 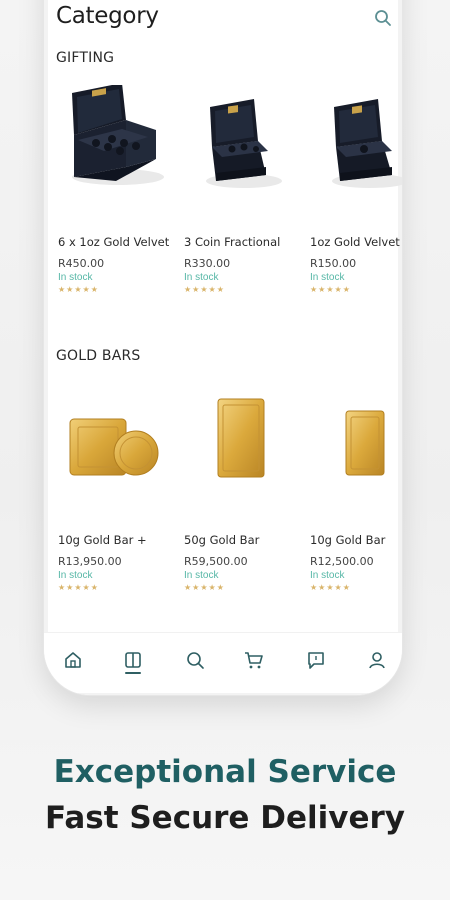 I want to click on active-tab-indicator, so click(x=133, y=673).